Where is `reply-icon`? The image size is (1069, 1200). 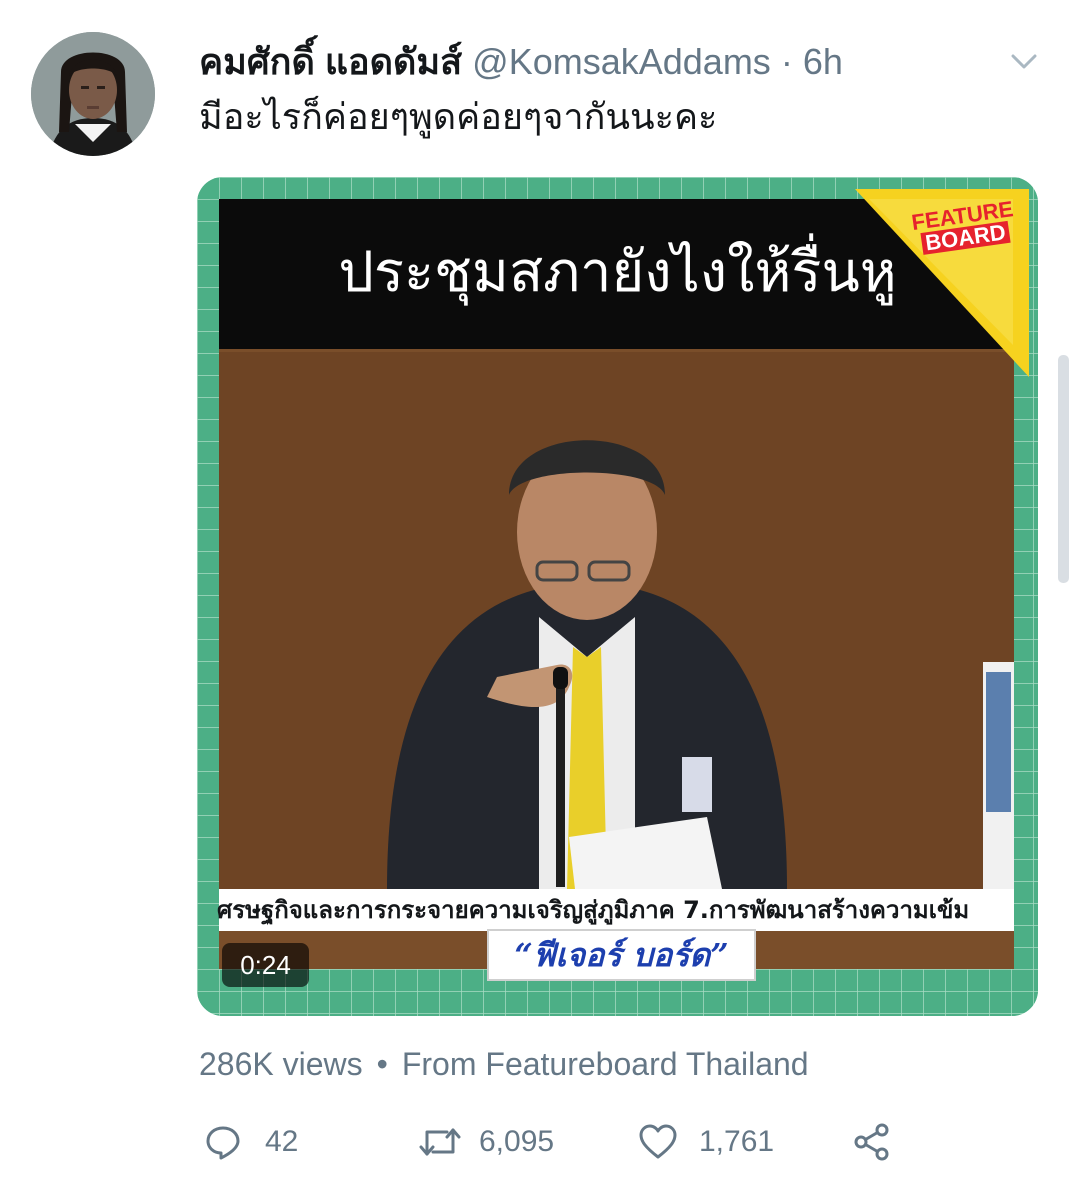 reply-icon is located at coordinates (223, 1142).